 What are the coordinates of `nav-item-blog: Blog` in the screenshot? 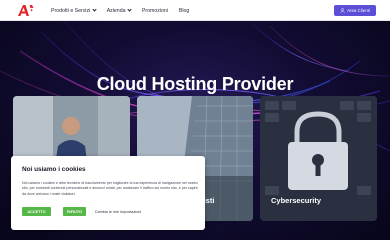 It's located at (184, 11).